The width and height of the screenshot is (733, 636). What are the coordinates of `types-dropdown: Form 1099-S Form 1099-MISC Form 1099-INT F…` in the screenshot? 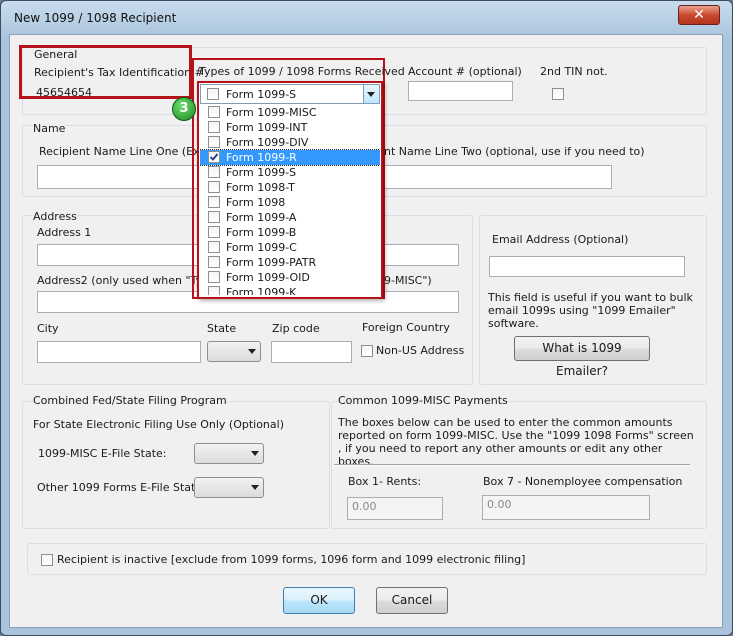 It's located at (290, 190).